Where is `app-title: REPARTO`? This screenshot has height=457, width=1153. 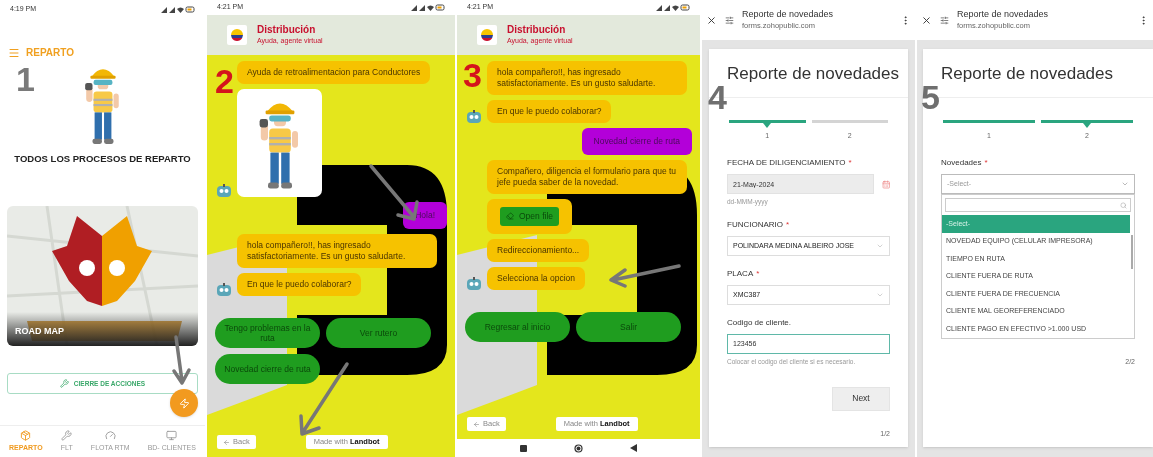 app-title: REPARTO is located at coordinates (50, 53).